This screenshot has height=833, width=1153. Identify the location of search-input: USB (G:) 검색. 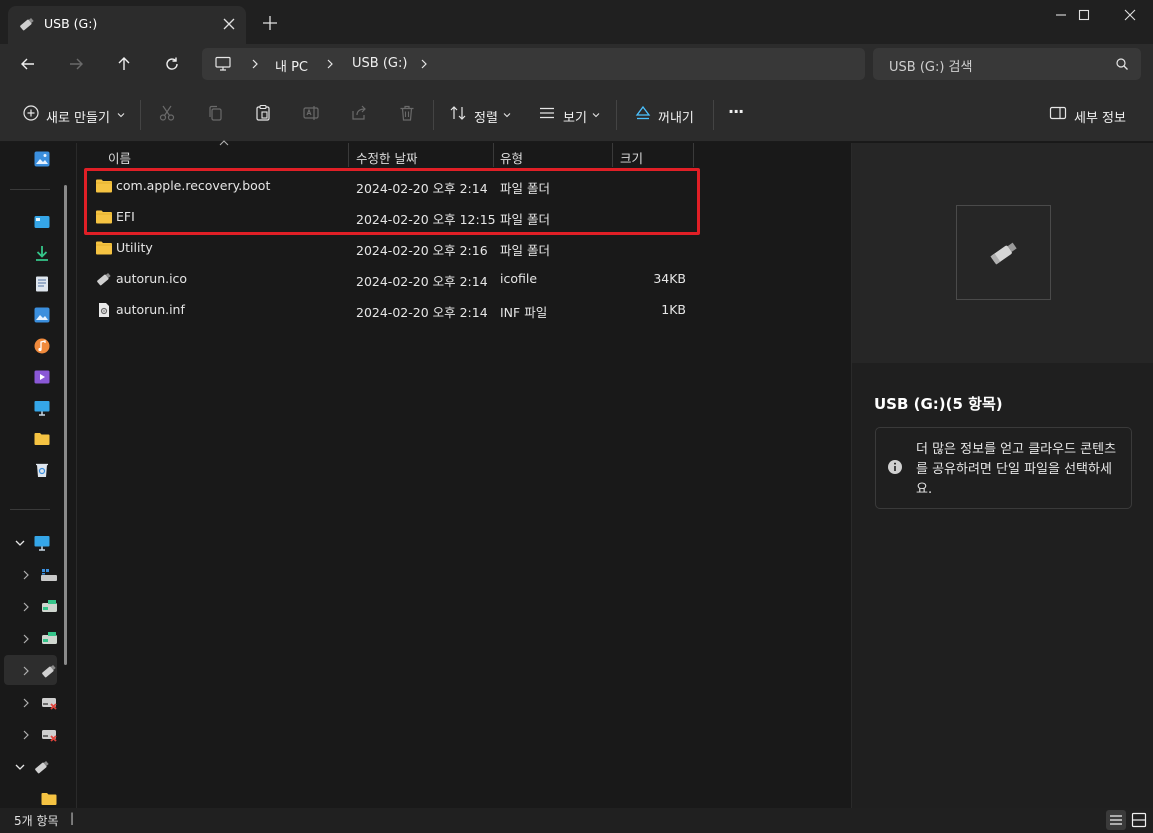
(1007, 64).